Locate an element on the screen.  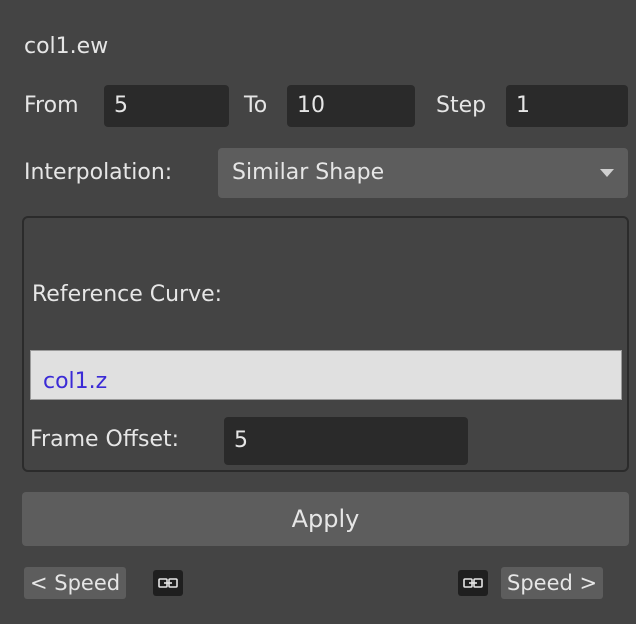
to-field: 10 is located at coordinates (351, 106).